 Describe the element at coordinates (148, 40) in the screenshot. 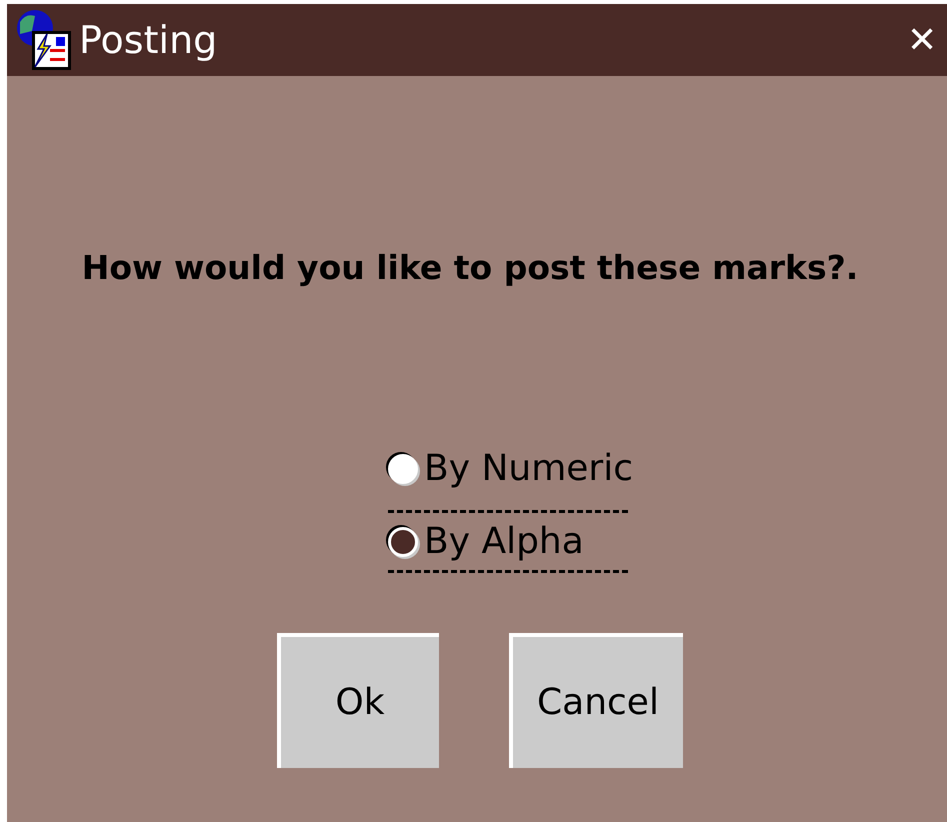

I see `window-title: Posting` at that location.